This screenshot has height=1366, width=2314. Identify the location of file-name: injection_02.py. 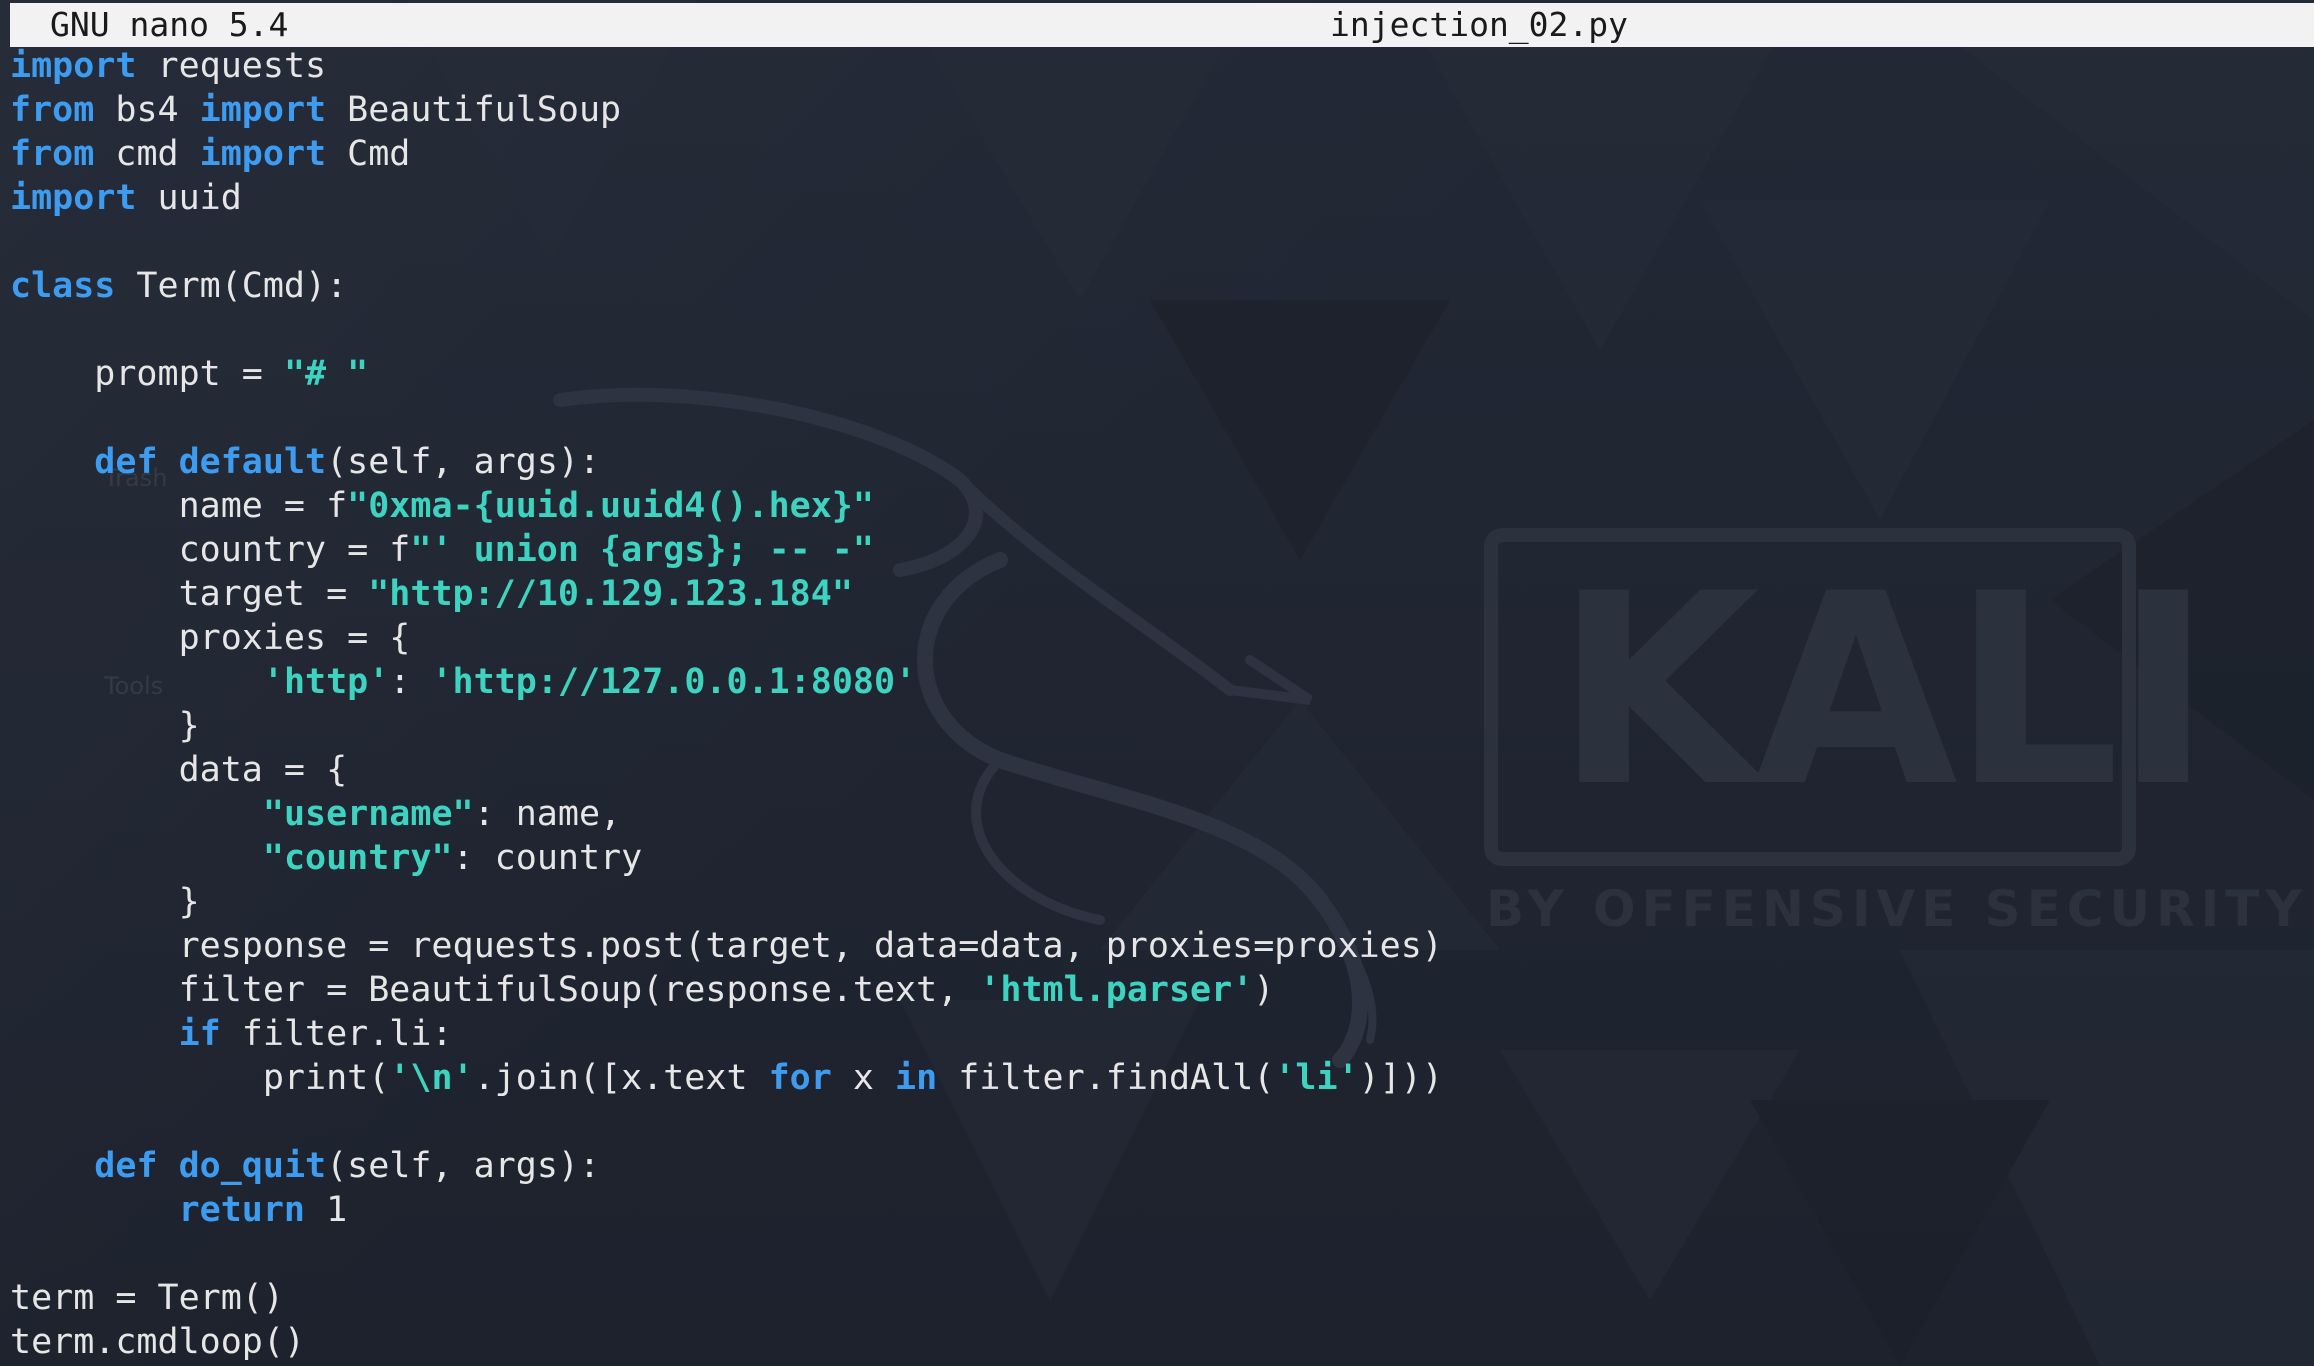
(1479, 24).